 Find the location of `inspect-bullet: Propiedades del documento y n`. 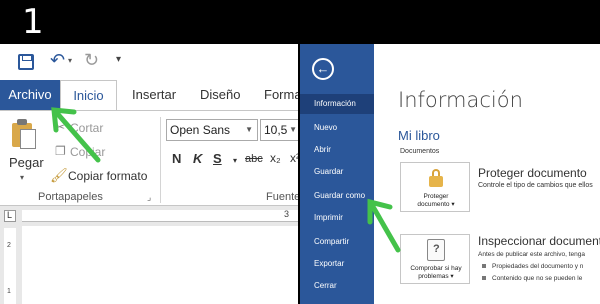

inspect-bullet: Propiedades del documento y n is located at coordinates (532, 266).